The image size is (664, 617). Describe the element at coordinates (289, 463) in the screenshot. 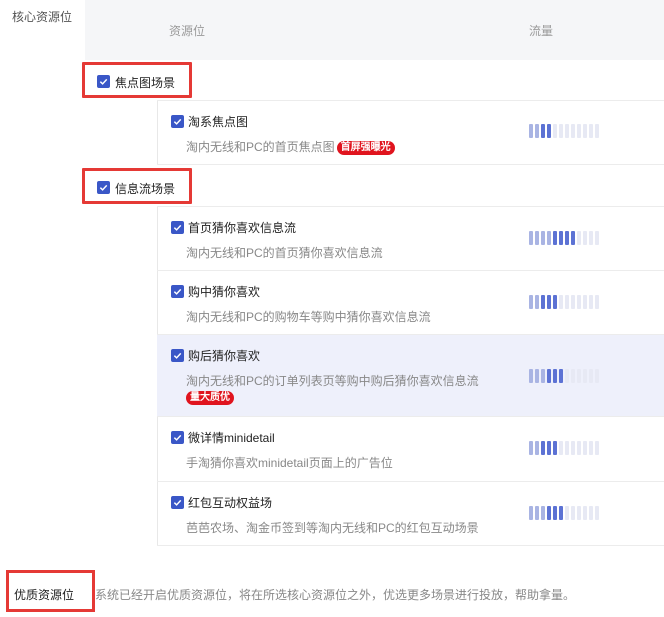

I see `item-description: 手淘猜你喜欢minidetail页面上的广告位` at that location.